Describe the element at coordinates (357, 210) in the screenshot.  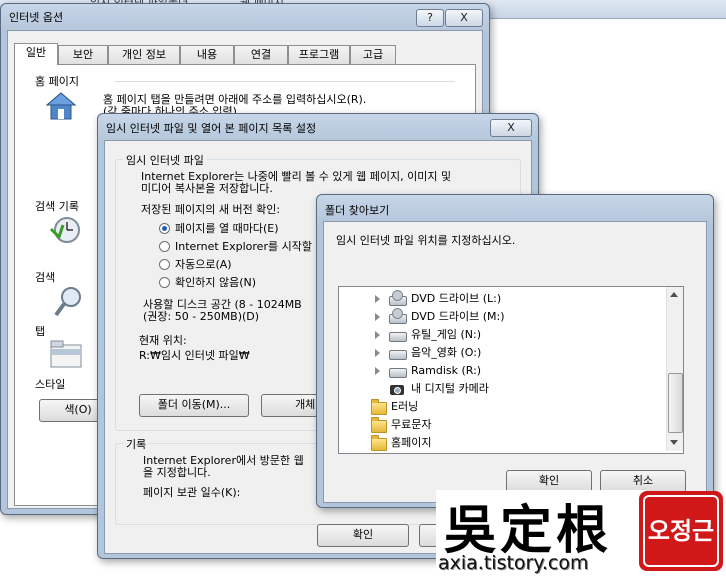
I see `window-title: 폴더 찾아보기` at that location.